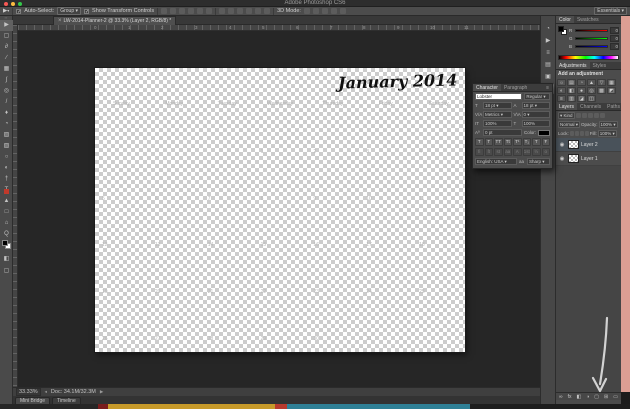 This screenshot has height=409, width=630. What do you see at coordinates (191, 11) in the screenshot?
I see `align-top-icon` at bounding box center [191, 11].